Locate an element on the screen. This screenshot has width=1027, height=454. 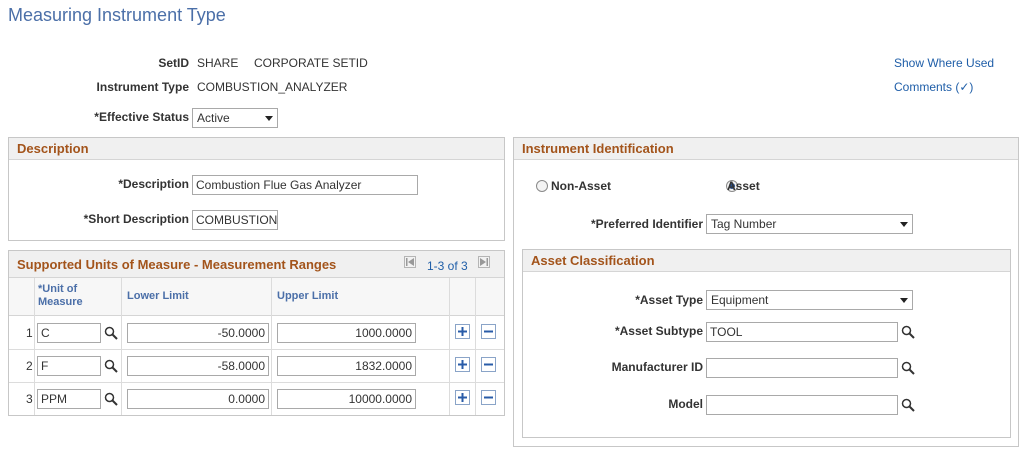
instrument-type-label: Instrument Type is located at coordinates (142, 87).